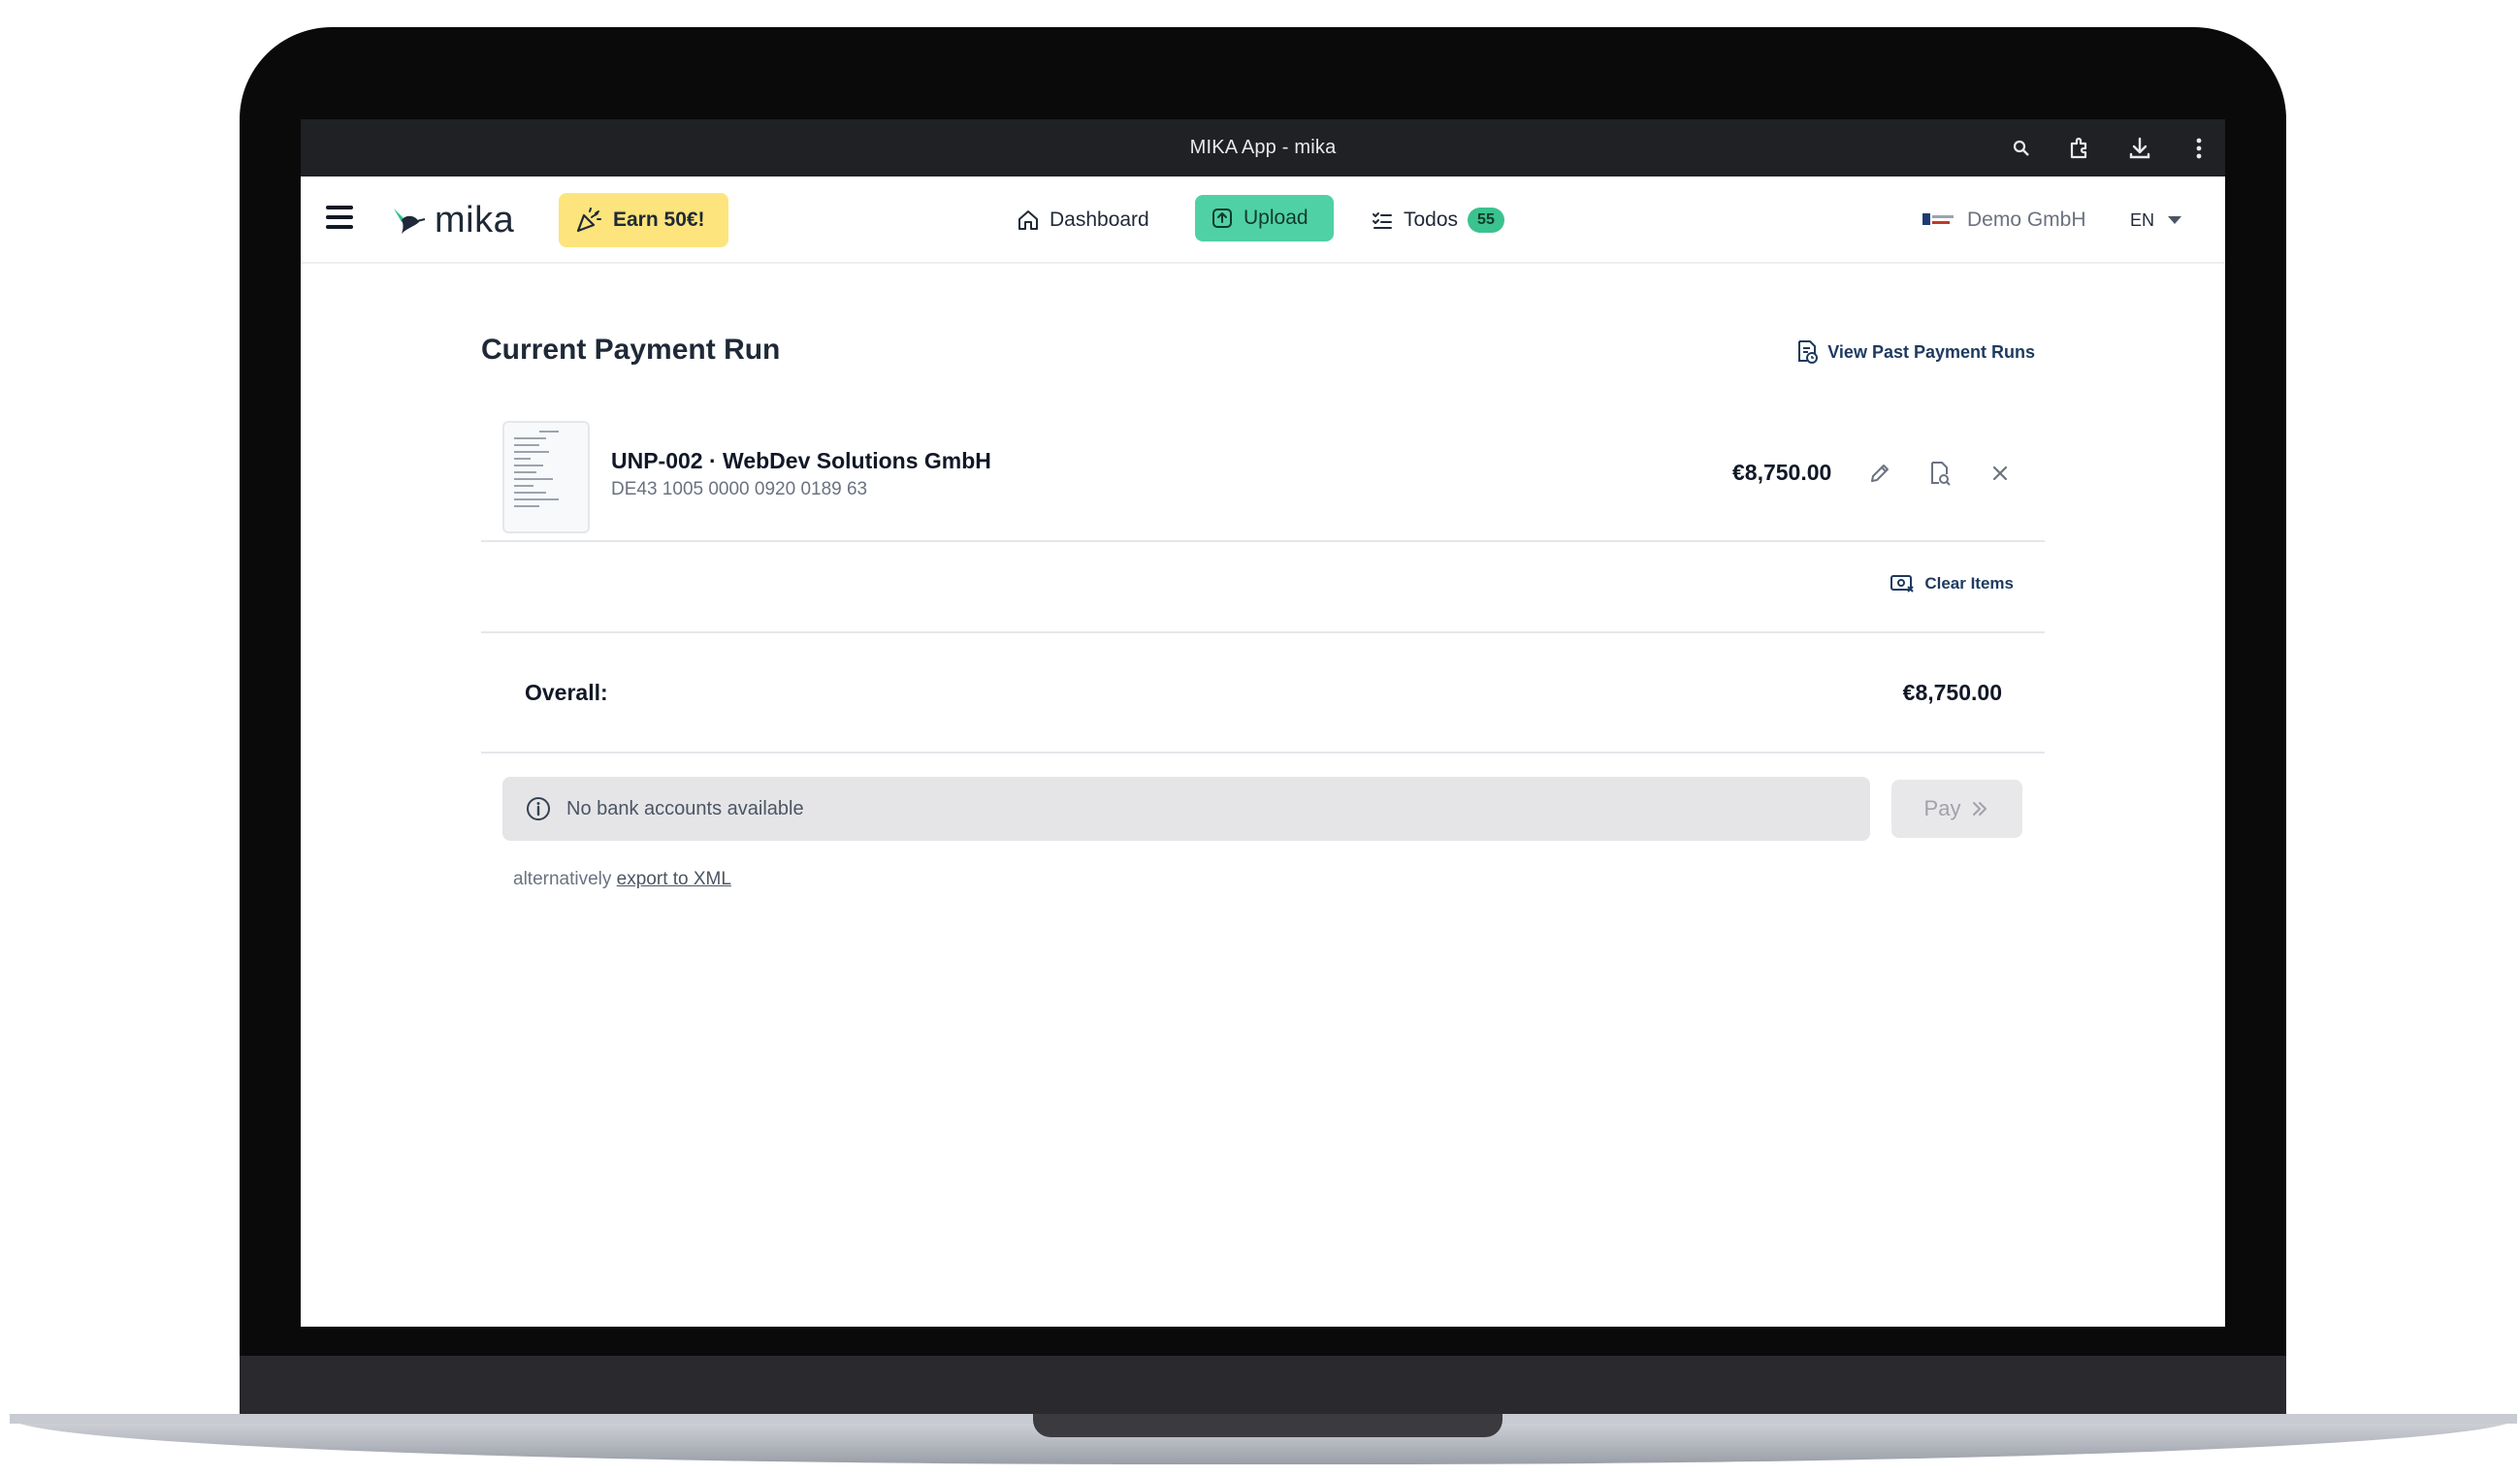 This screenshot has height=1476, width=2520. I want to click on mika-logo: mika, so click(451, 220).